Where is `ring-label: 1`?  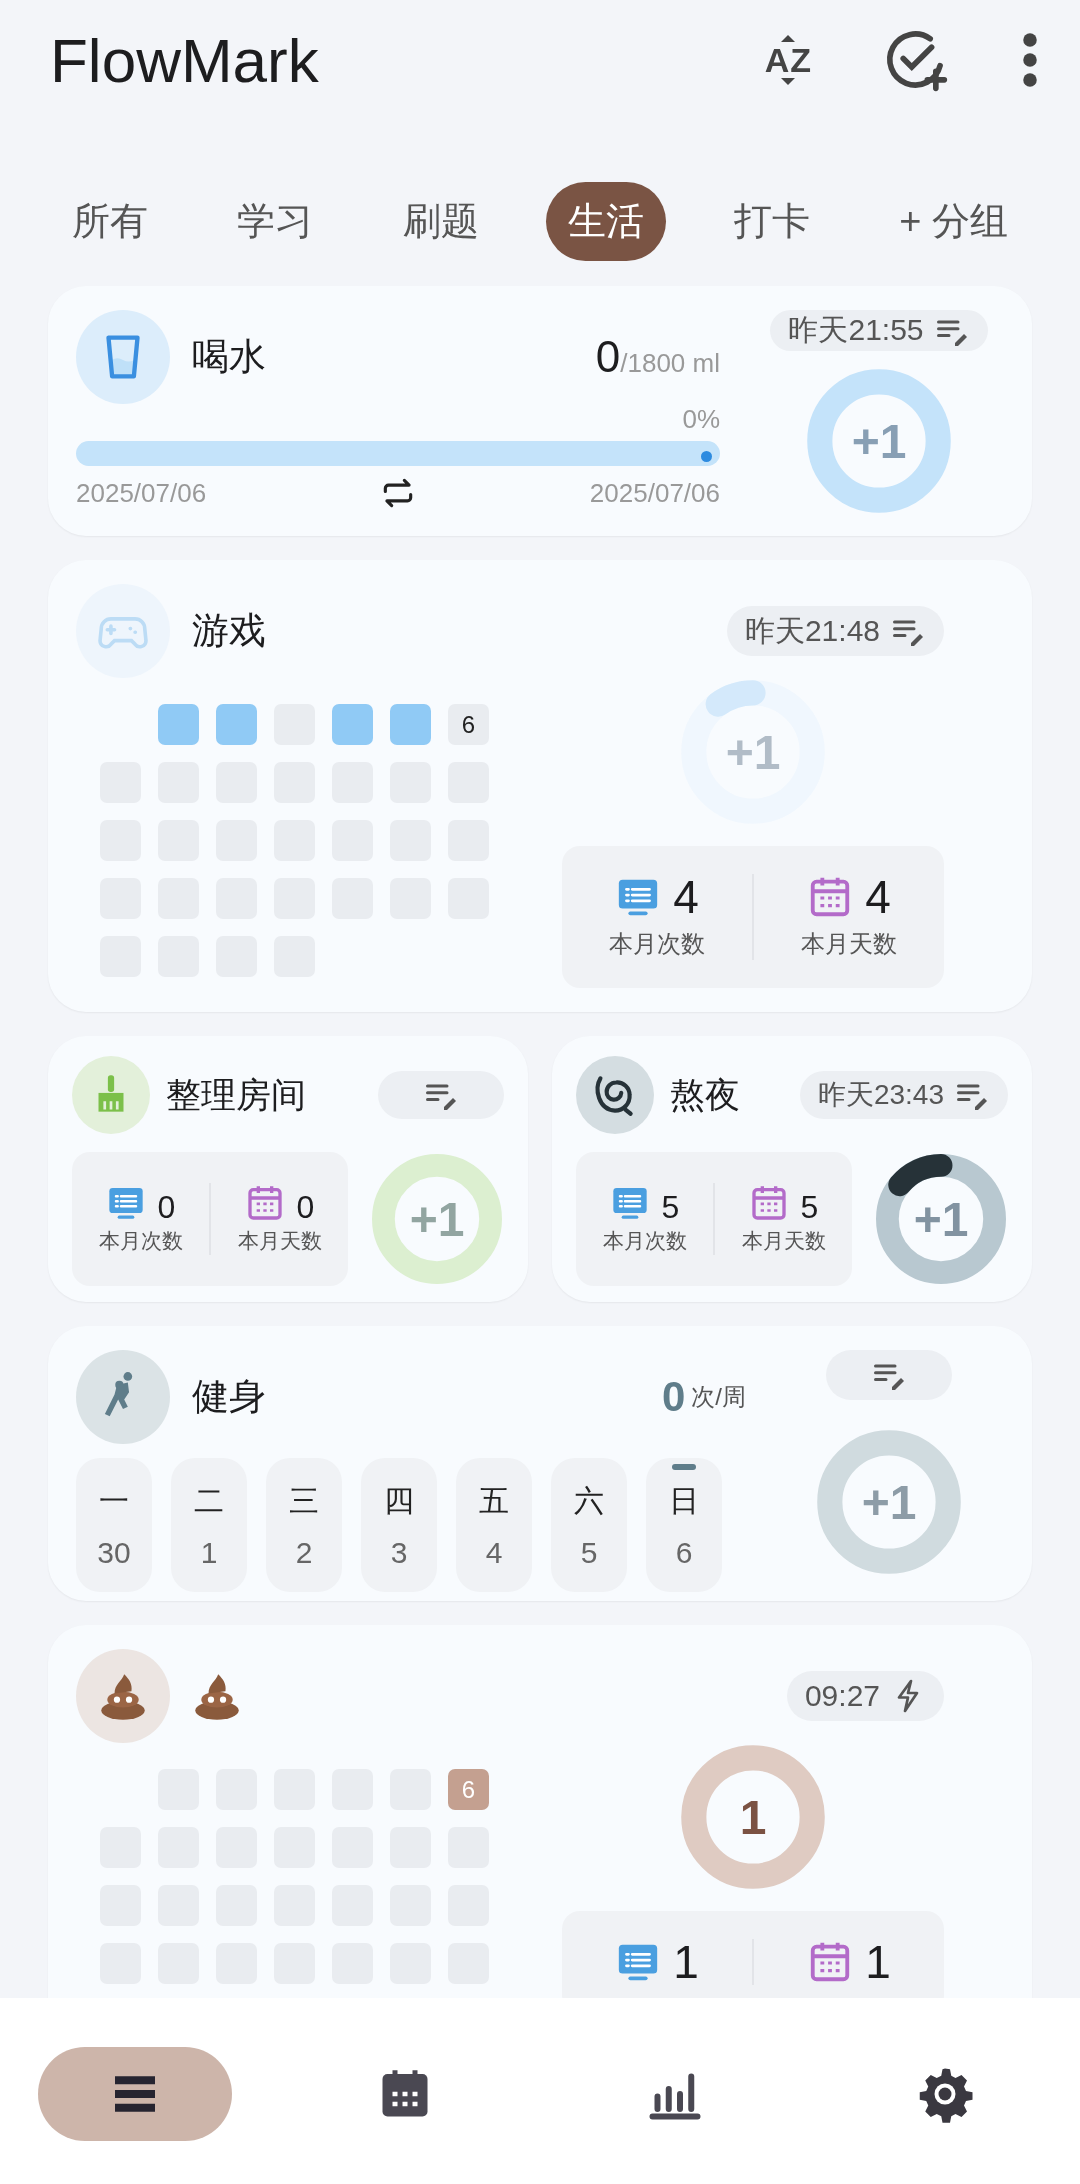
ring-label: 1 is located at coordinates (753, 1817).